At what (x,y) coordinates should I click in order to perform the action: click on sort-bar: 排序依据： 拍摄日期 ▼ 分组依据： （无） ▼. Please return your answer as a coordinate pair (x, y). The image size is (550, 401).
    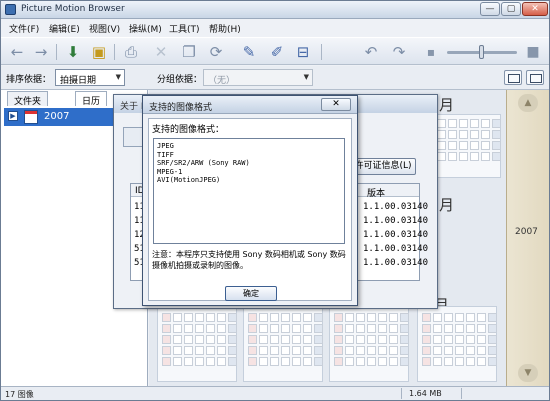
    Looking at the image, I should click on (275, 78).